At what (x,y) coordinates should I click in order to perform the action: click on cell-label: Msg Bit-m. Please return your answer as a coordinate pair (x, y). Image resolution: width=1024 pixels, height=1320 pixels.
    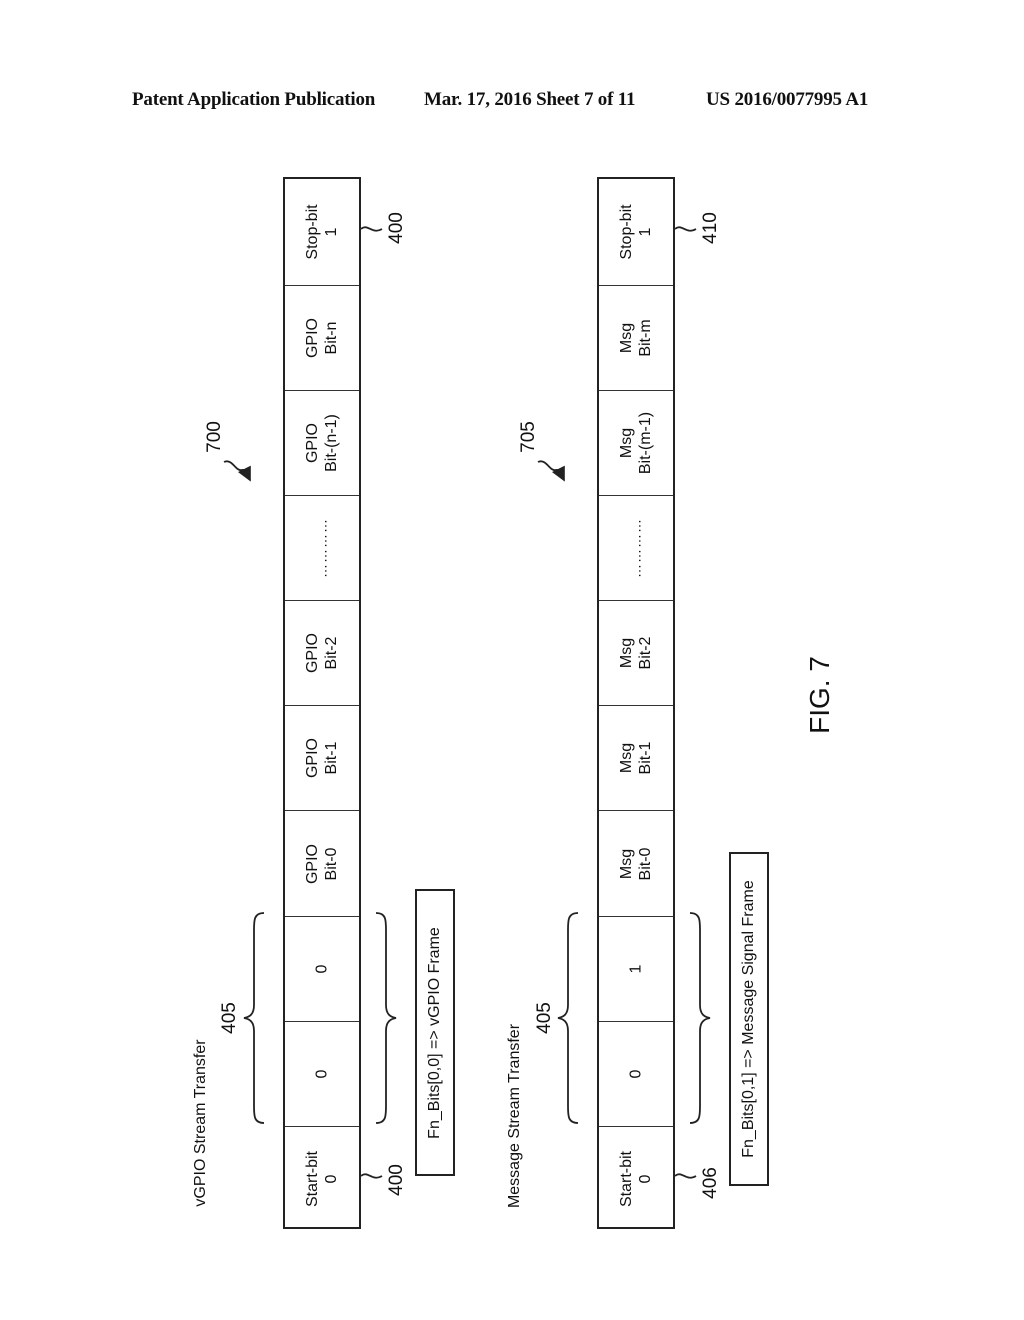
    Looking at the image, I should click on (636, 337).